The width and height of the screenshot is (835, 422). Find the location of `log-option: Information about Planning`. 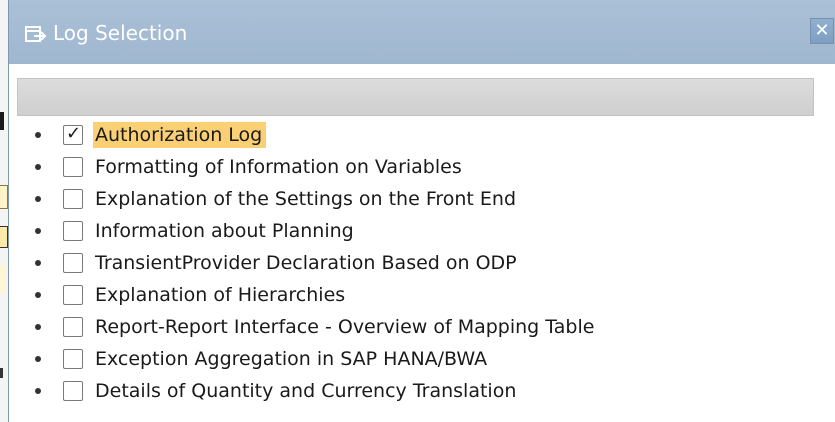

log-option: Information about Planning is located at coordinates (313, 231).